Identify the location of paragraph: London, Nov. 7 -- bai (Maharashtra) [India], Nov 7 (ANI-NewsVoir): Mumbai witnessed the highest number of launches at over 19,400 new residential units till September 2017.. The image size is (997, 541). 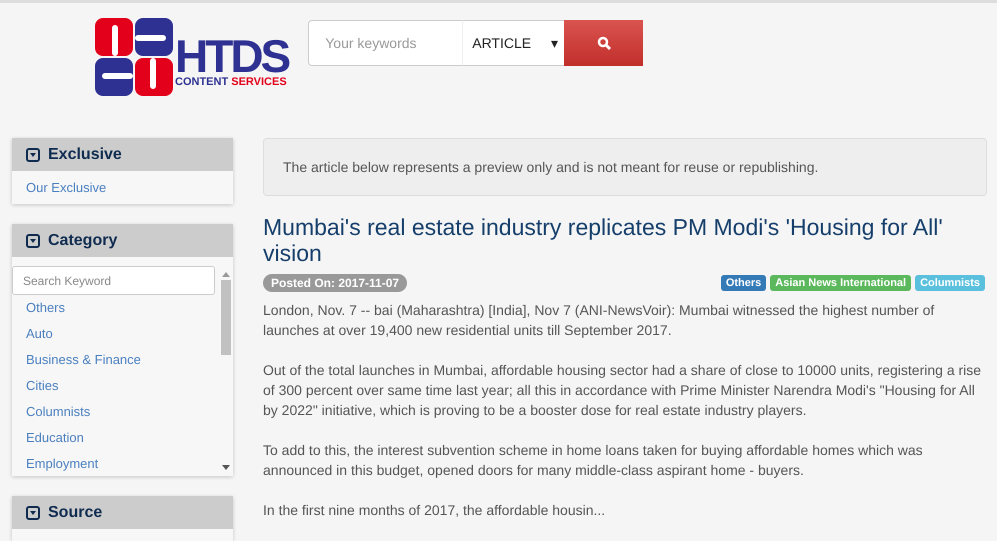
(599, 320).